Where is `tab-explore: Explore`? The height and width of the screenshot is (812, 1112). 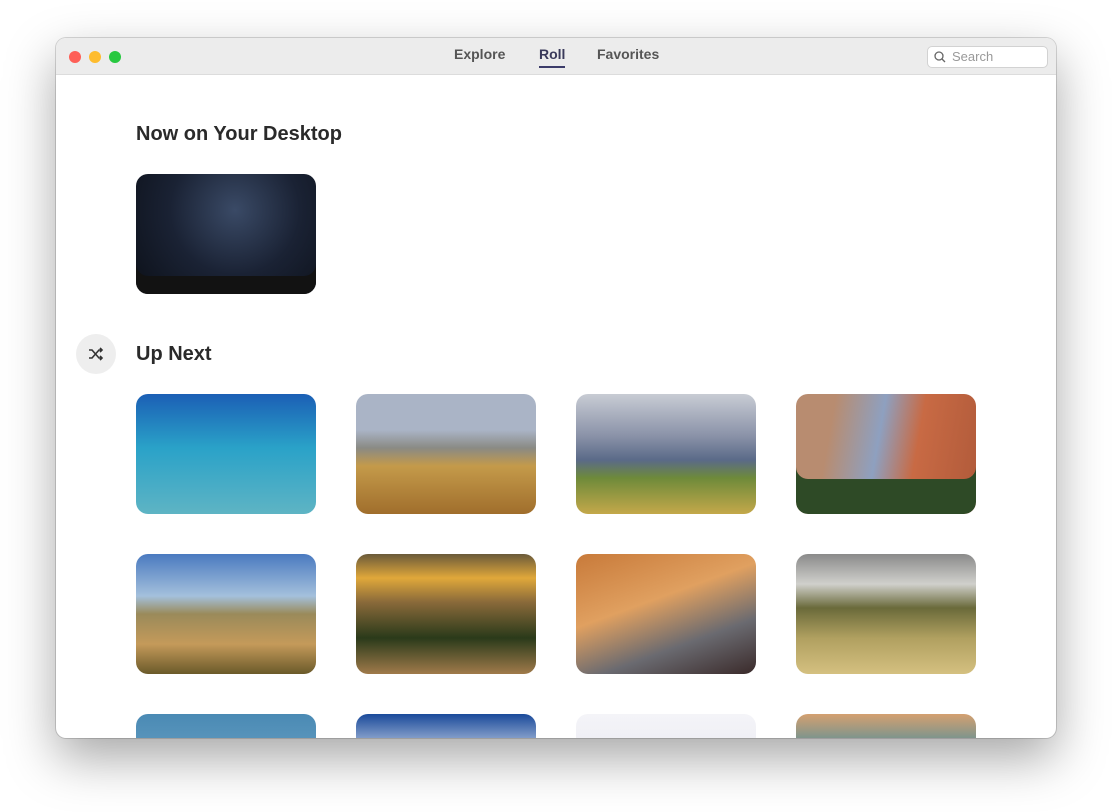 tab-explore: Explore is located at coordinates (479, 54).